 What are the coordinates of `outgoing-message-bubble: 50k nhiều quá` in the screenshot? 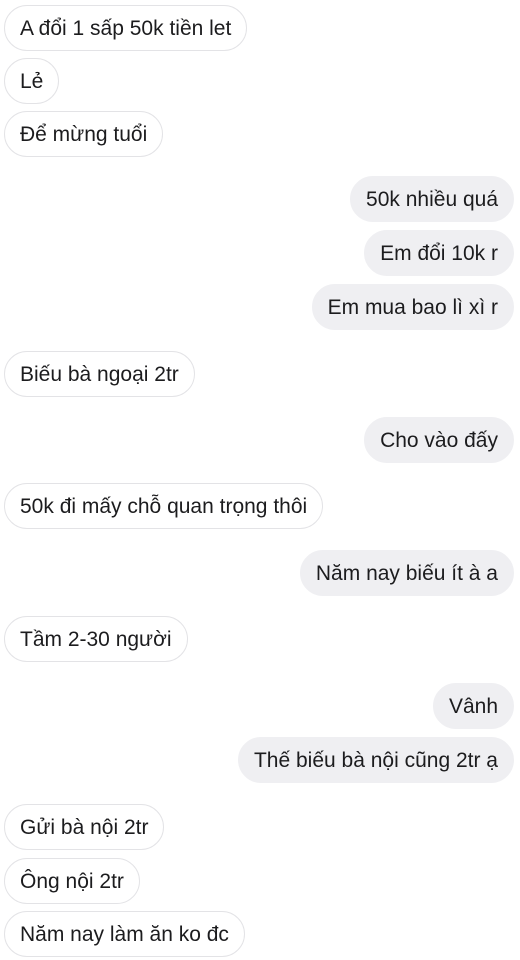 It's located at (432, 199).